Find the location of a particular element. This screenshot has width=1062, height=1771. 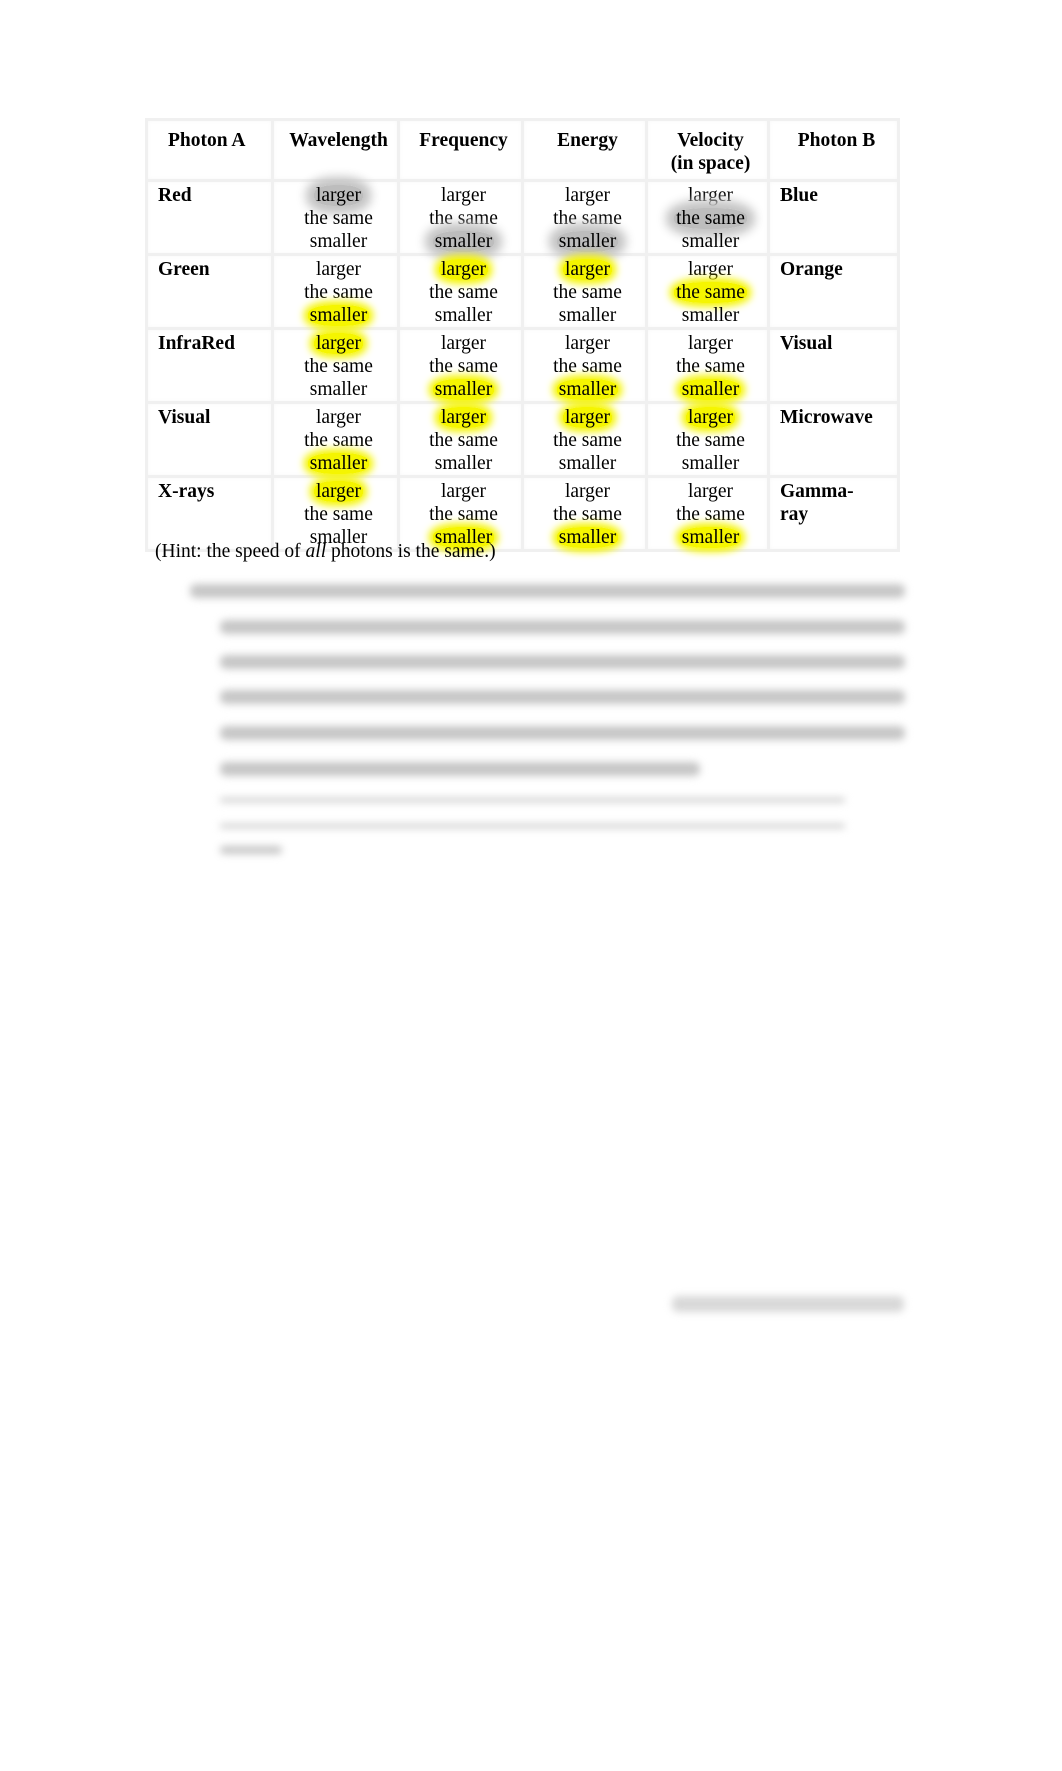

photon-b-line: Gamma- is located at coordinates (817, 491).